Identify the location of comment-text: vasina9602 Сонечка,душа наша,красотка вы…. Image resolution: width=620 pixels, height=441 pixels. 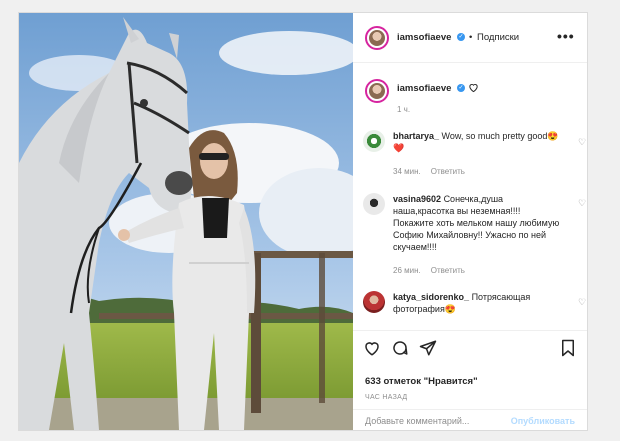
(476, 223).